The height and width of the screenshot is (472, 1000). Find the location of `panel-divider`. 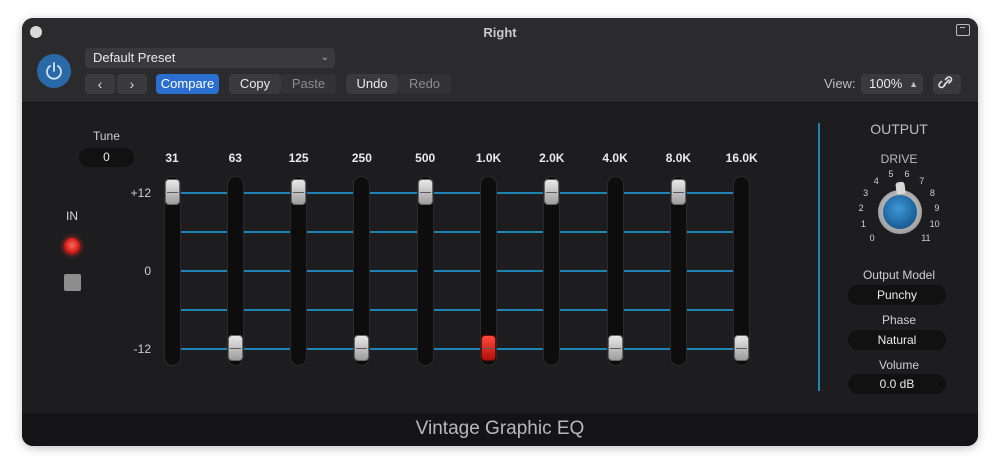

panel-divider is located at coordinates (819, 257).